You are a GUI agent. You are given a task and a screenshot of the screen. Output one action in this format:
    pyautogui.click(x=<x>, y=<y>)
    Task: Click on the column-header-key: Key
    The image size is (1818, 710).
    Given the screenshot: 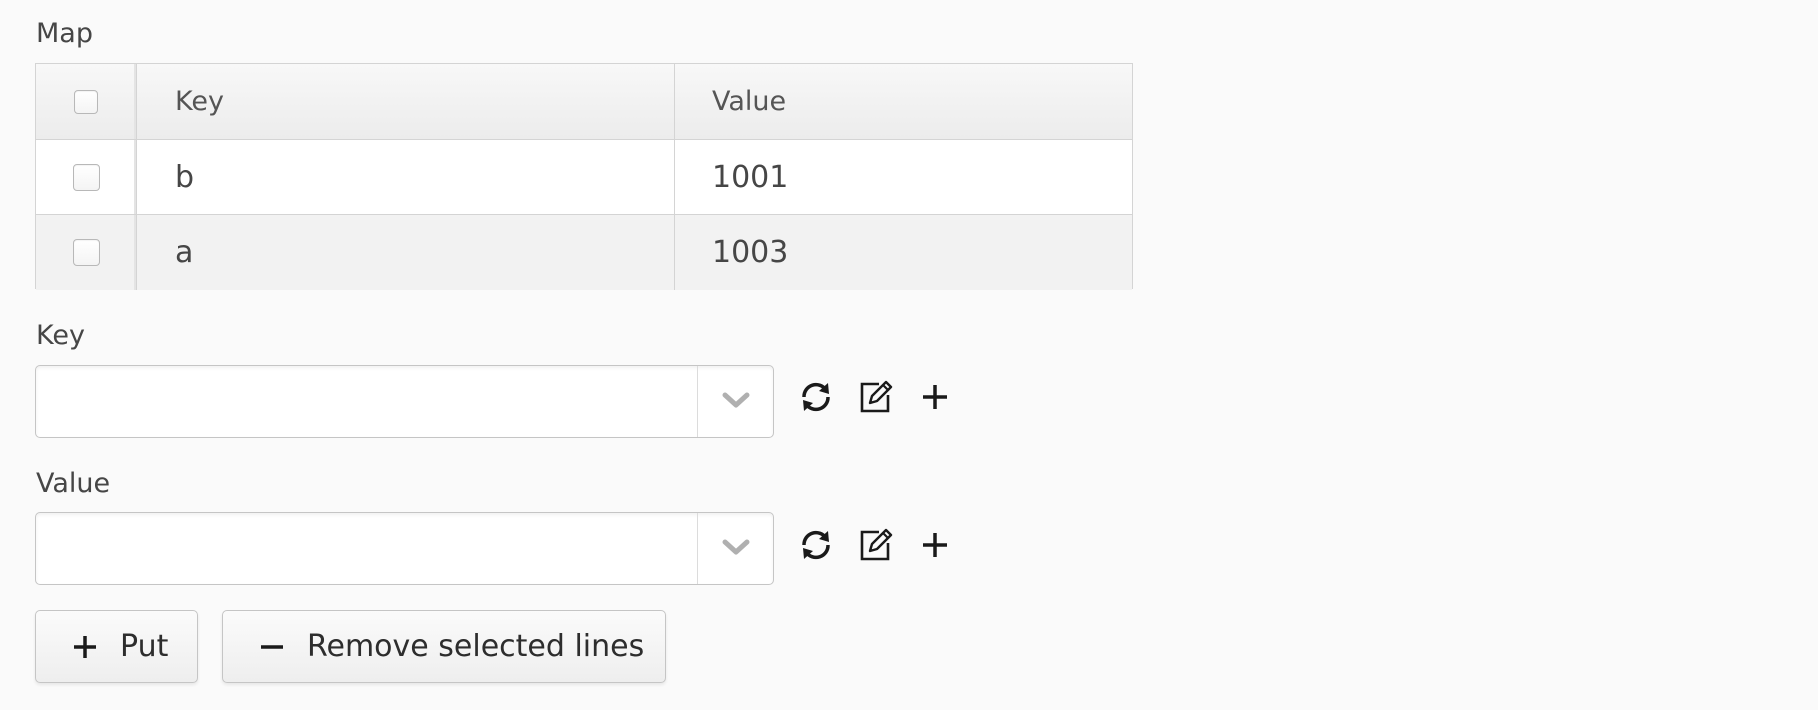 What is the action you would take?
    pyautogui.click(x=406, y=101)
    